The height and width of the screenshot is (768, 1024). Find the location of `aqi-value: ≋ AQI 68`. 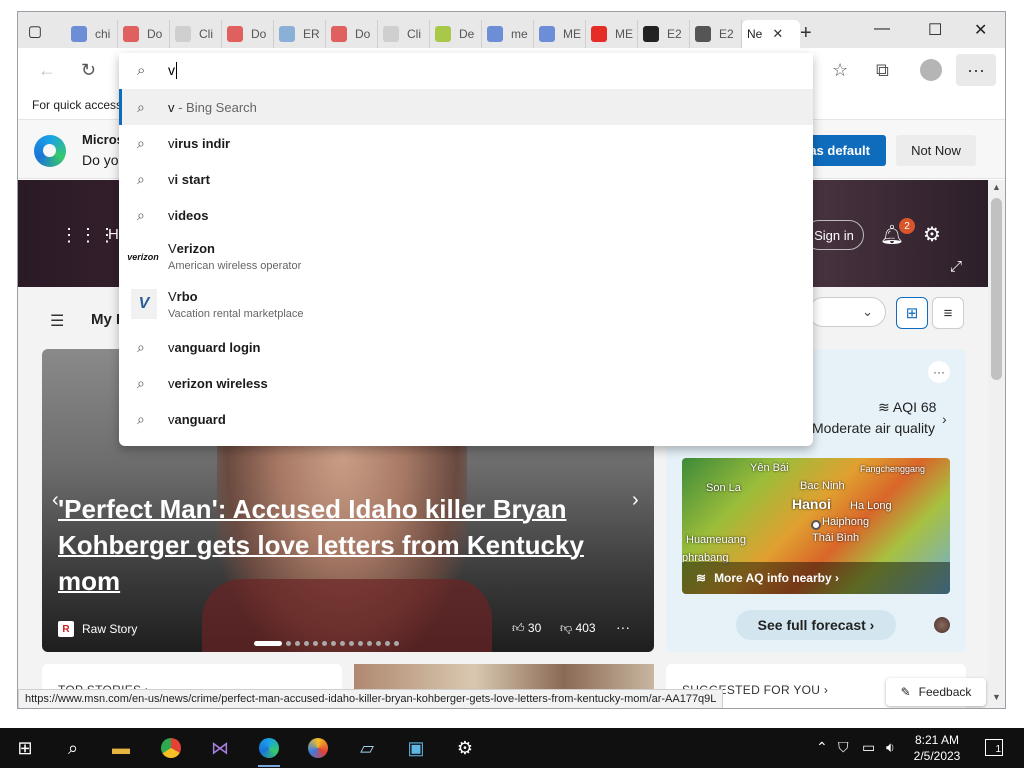

aqi-value: ≋ AQI 68 is located at coordinates (907, 407).